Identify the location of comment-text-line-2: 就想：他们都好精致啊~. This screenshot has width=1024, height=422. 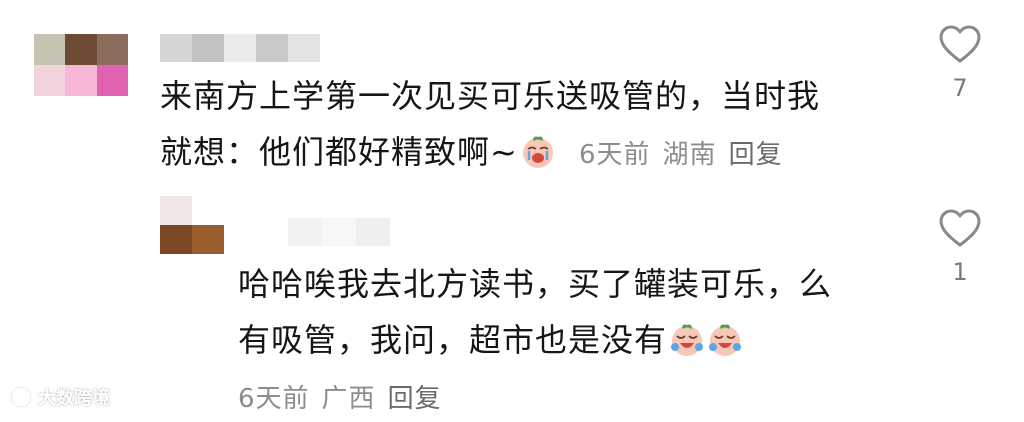
(339, 152).